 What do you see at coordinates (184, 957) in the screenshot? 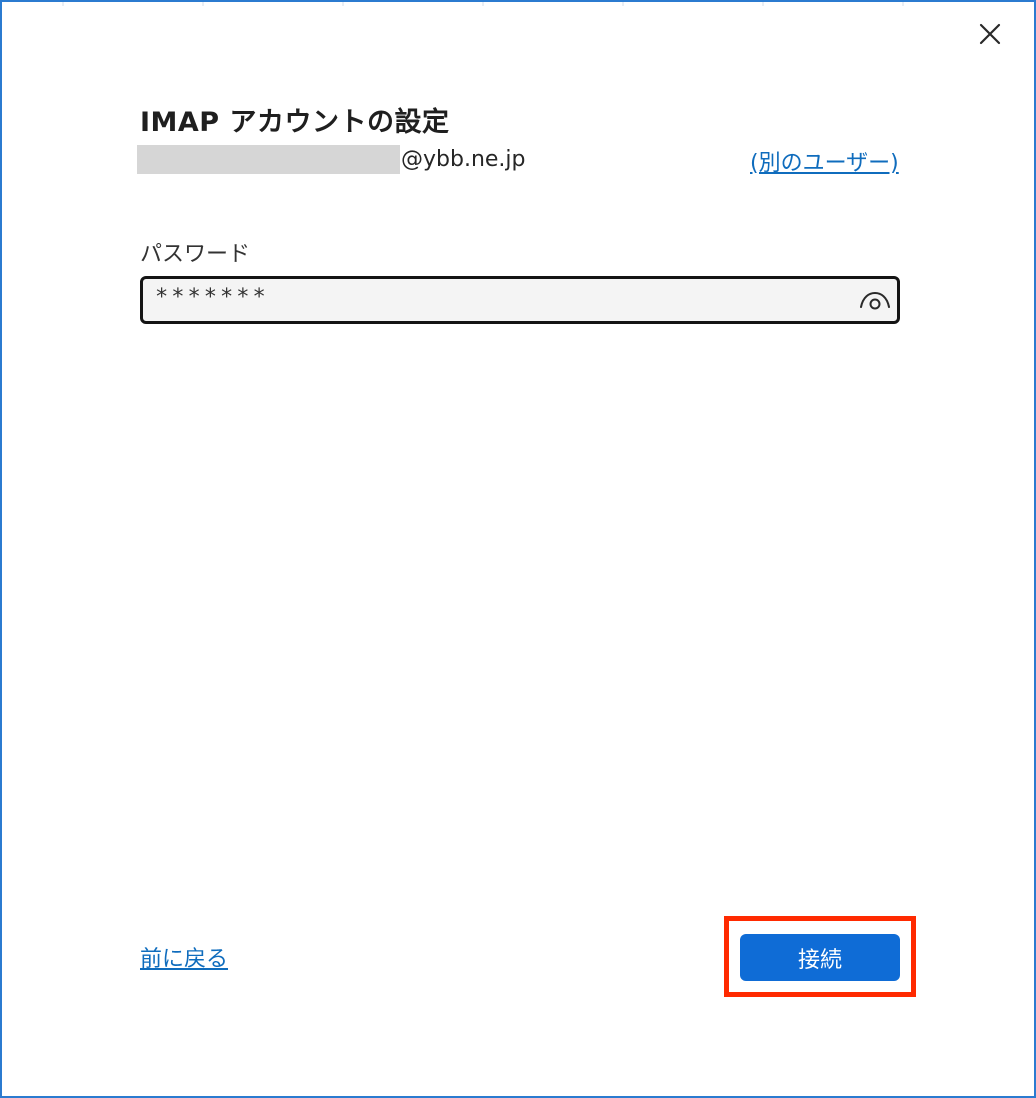
I see `back-link: 前に戻る` at bounding box center [184, 957].